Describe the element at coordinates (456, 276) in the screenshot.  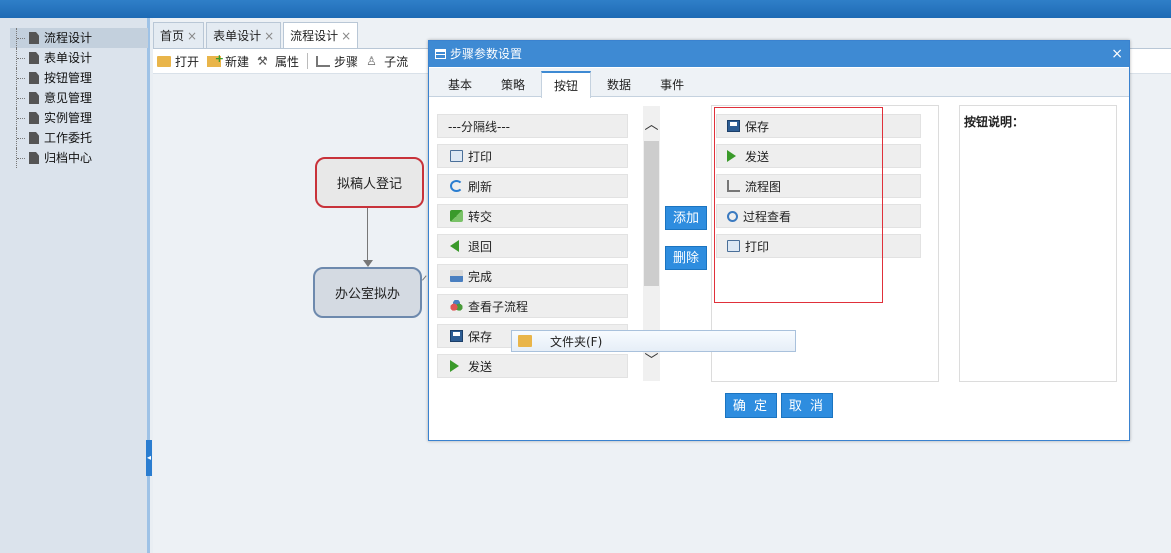
I see `complete-icon` at that location.